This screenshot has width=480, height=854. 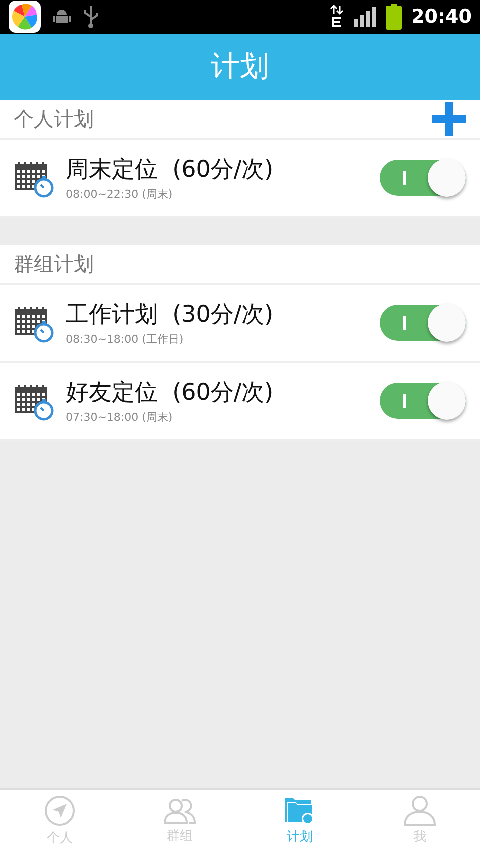 I want to click on usb-icon, so click(x=91, y=17).